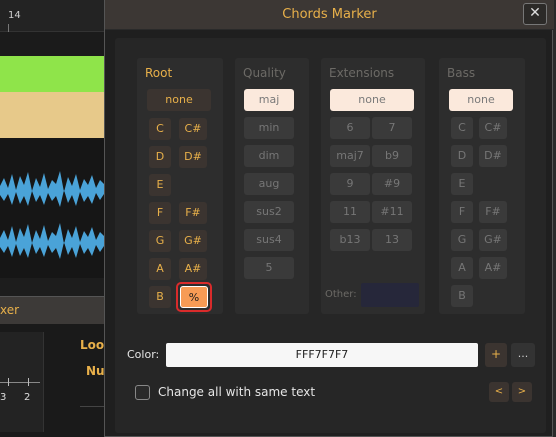 This screenshot has width=556, height=437. I want to click on dialog-titlebar: Chords Marker ✕, so click(329, 15).